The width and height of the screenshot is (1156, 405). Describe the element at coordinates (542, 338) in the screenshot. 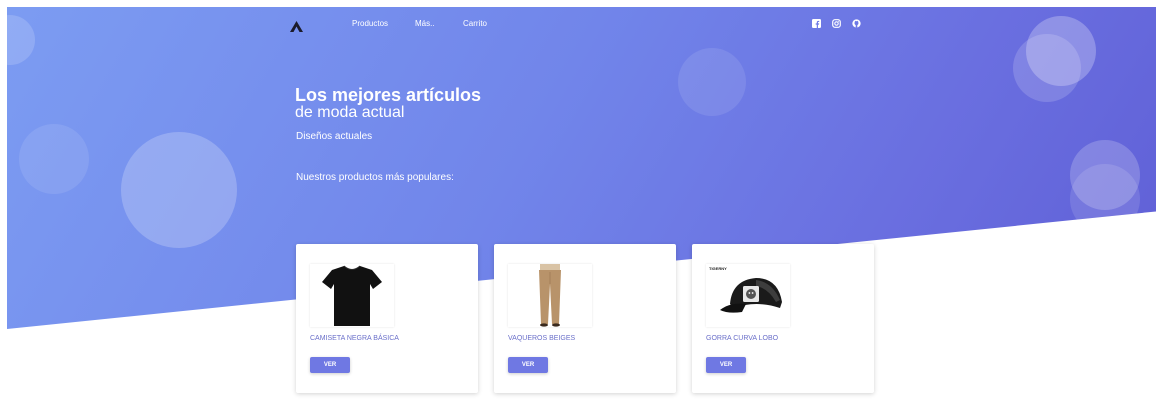

I see `product-name: VAQUEROS BEIGES` at that location.